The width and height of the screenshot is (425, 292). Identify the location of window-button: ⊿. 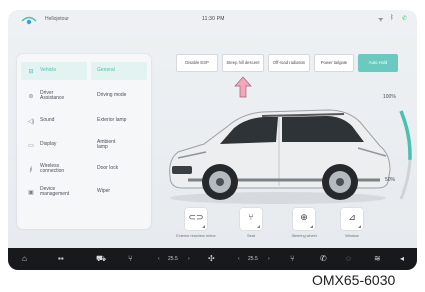
(352, 219).